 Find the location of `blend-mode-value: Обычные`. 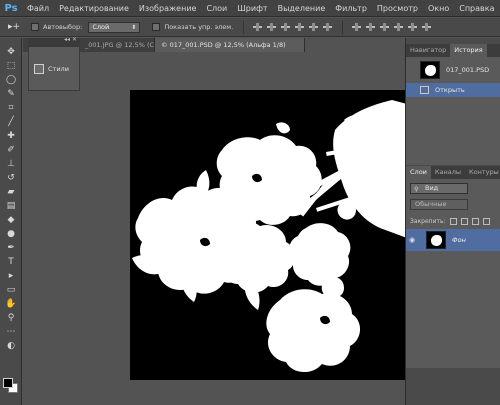

blend-mode-value: Обычные is located at coordinates (431, 204).